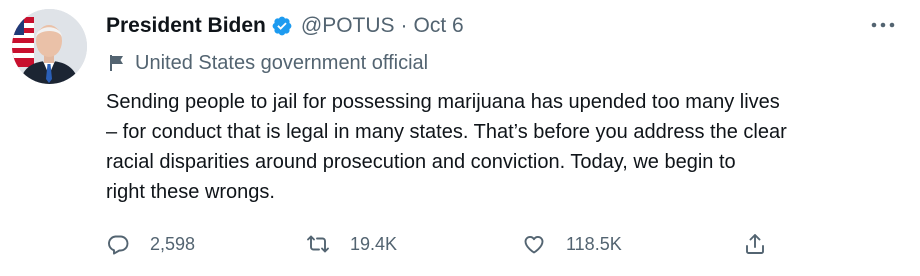 This screenshot has width=920, height=276. Describe the element at coordinates (883, 25) in the screenshot. I see `more-options-icon` at that location.